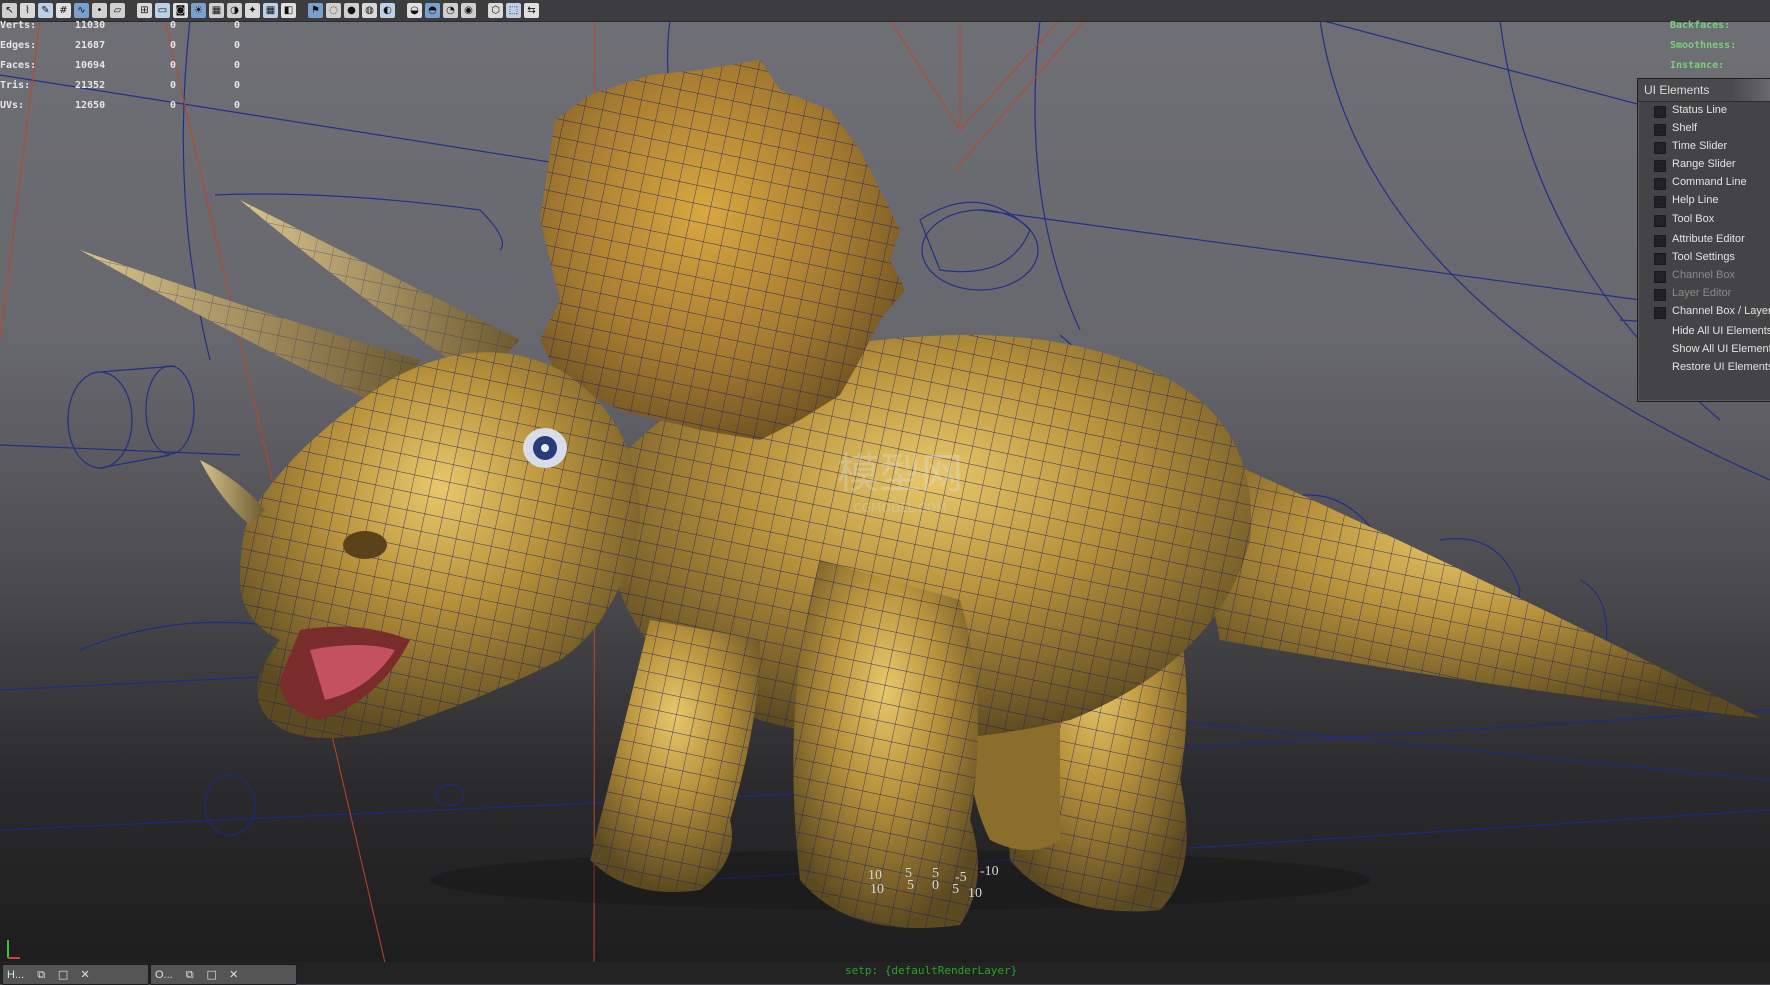  I want to click on menu-item-range-slider: Range Slider, so click(1704, 165).